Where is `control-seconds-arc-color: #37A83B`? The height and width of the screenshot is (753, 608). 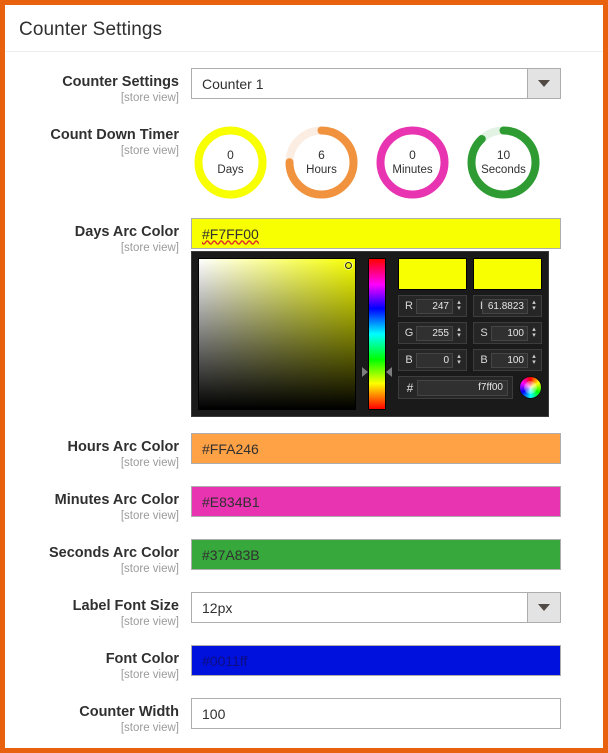 control-seconds-arc-color: #37A83B is located at coordinates (376, 554).